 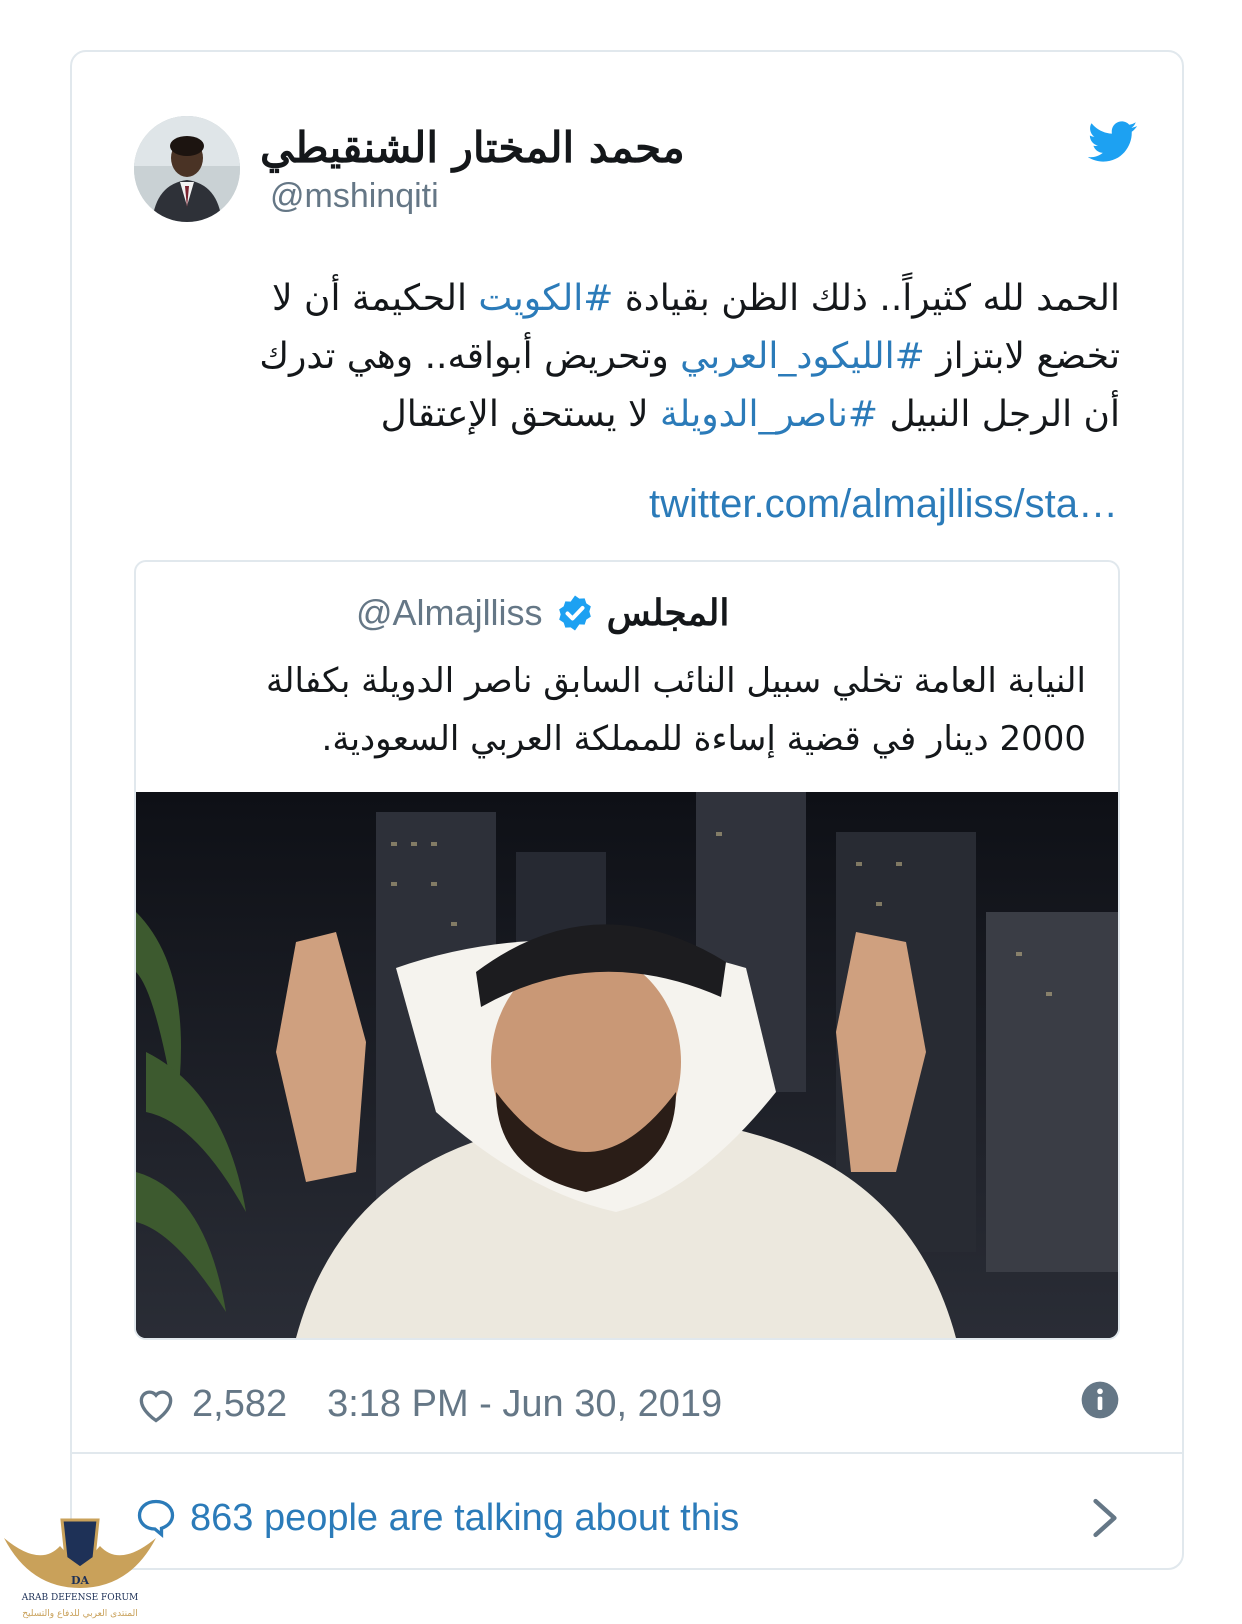 I want to click on like-count: 2,582, so click(x=239, y=1404).